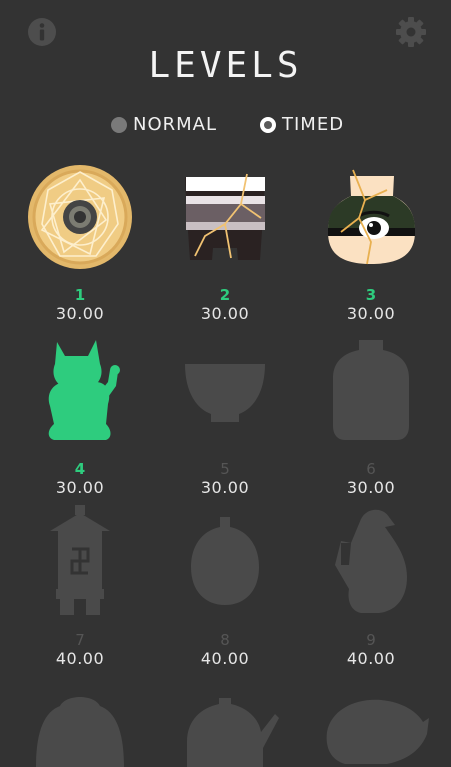  I want to click on level-number: 6, so click(371, 469).